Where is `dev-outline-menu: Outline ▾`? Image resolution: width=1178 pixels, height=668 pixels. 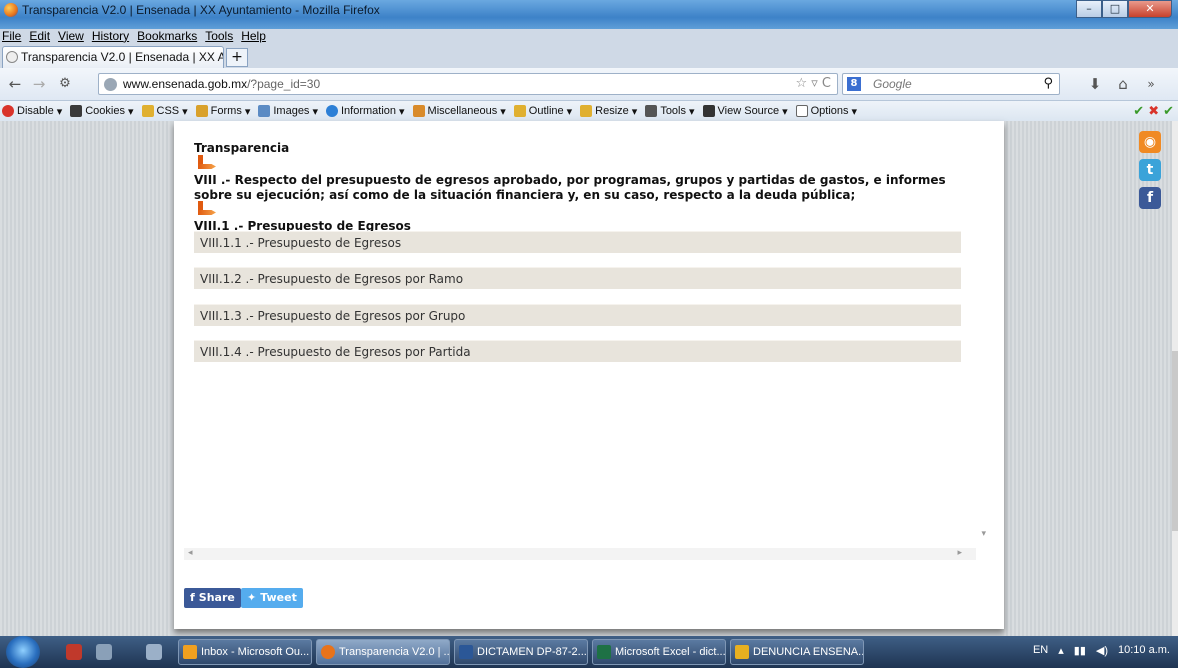
dev-outline-menu: Outline ▾ is located at coordinates (542, 111).